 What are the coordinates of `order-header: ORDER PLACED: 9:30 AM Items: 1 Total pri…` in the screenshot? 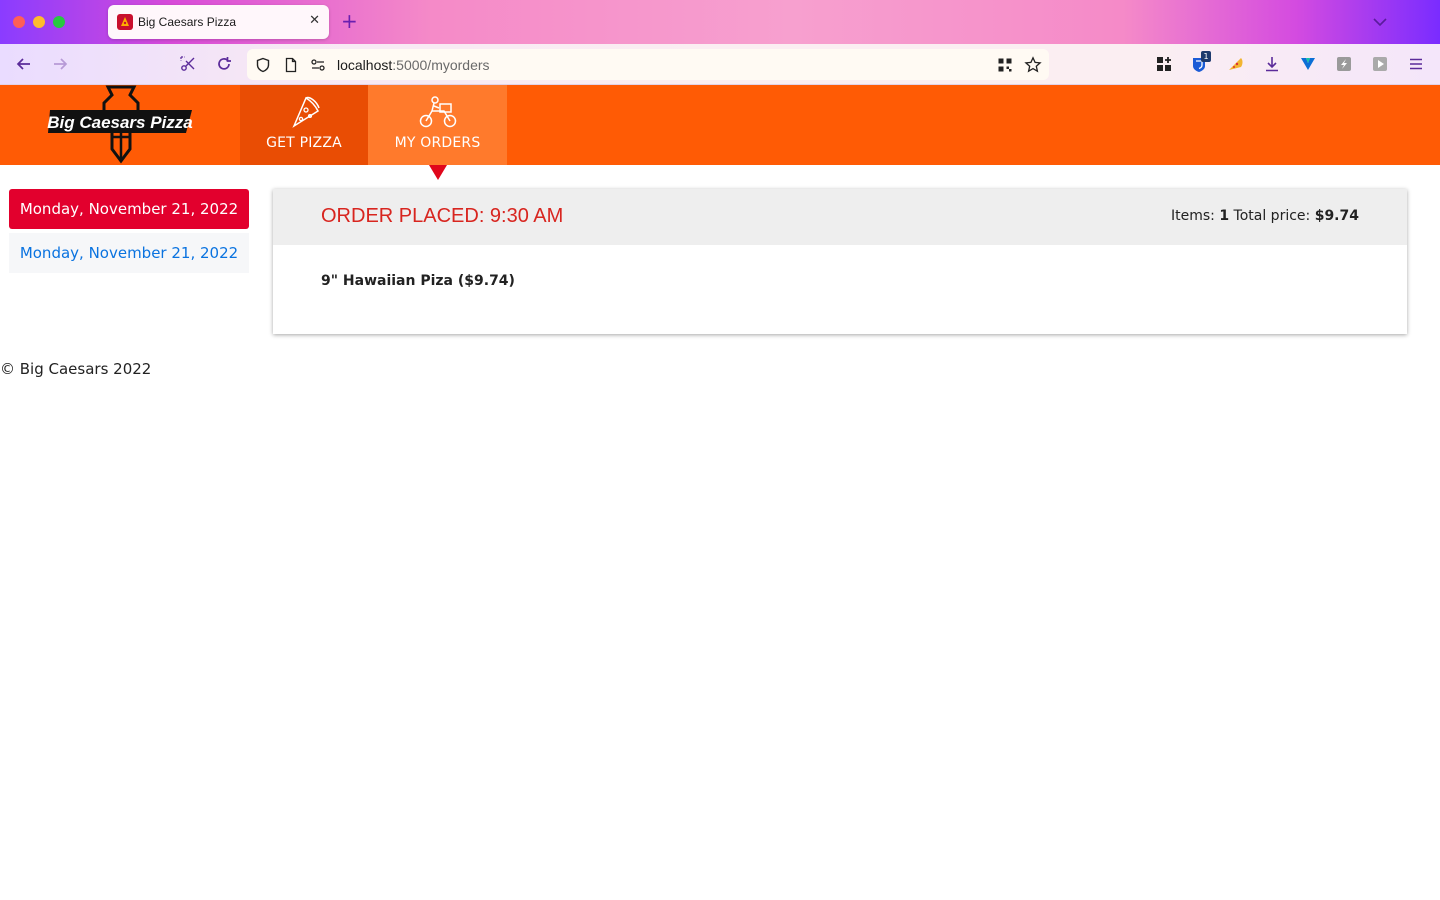 It's located at (840, 217).